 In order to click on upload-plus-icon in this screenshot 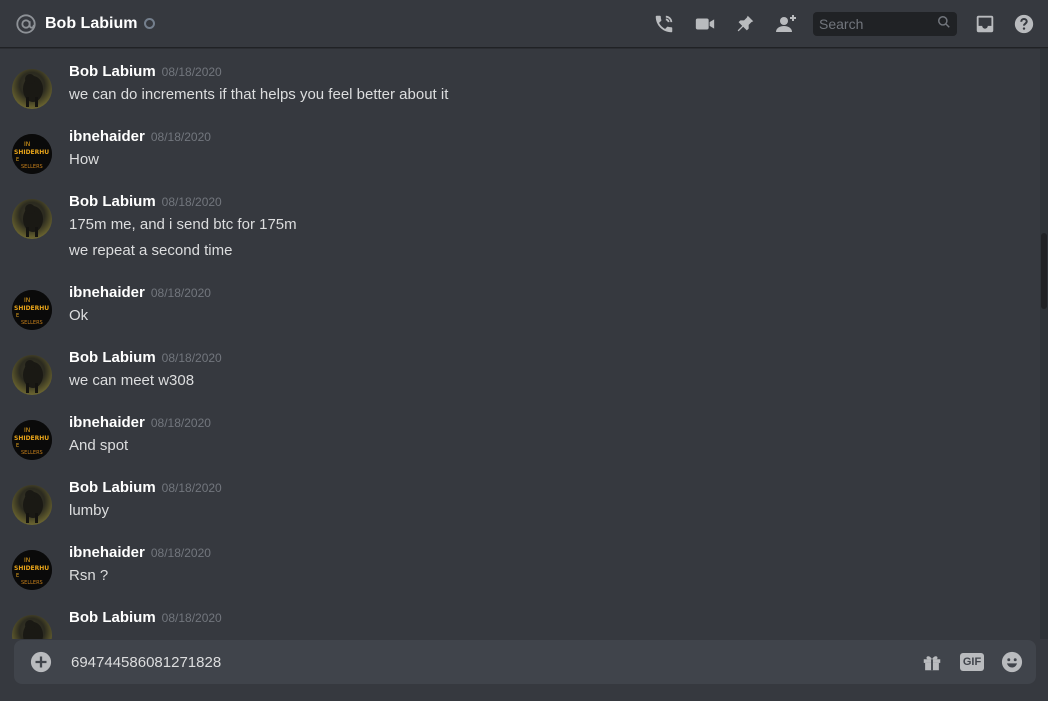, I will do `click(41, 662)`.